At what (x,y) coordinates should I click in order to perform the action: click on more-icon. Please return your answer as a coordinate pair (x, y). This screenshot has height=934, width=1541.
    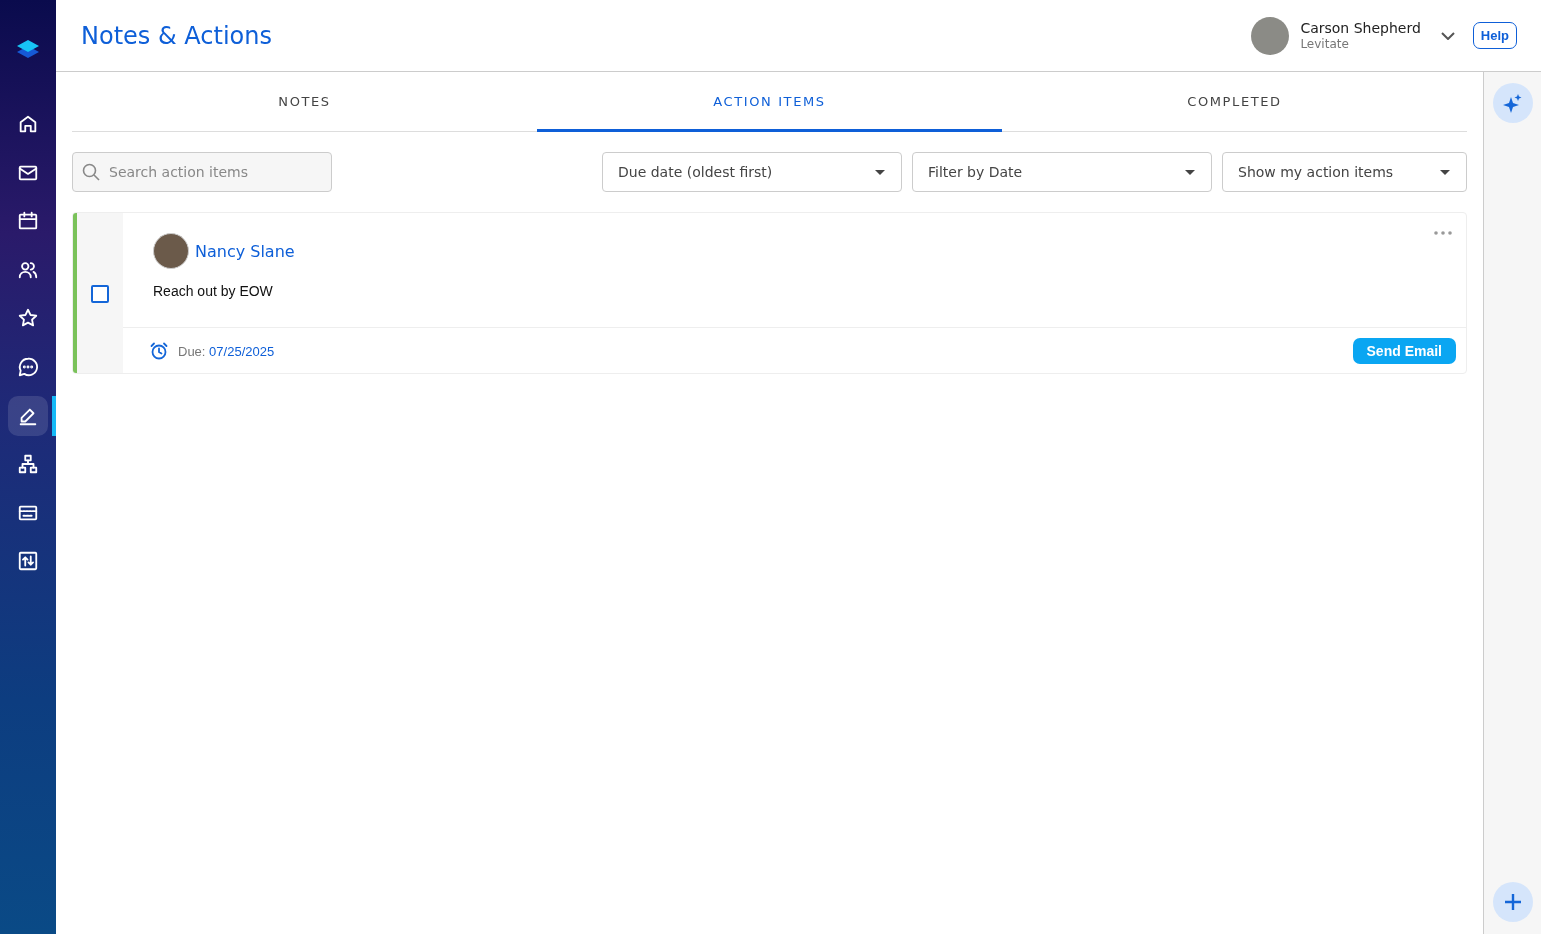
    Looking at the image, I should click on (1443, 233).